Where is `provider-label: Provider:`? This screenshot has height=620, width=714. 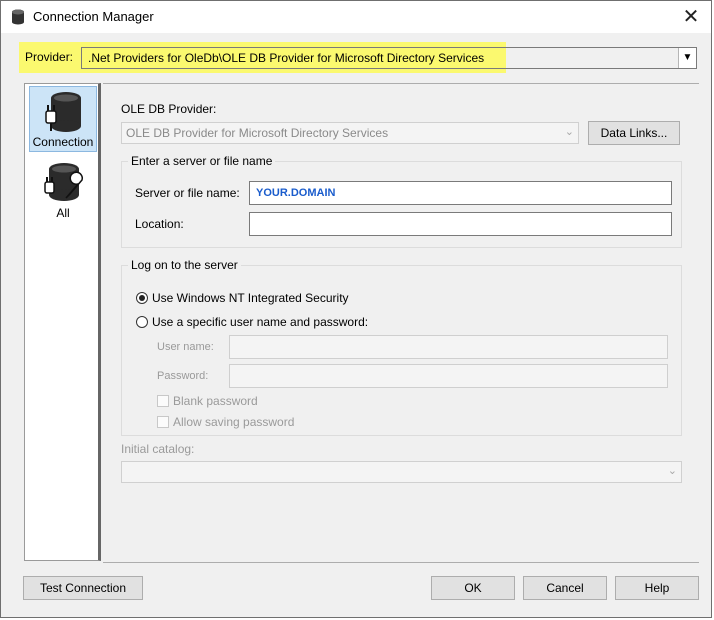 provider-label: Provider: is located at coordinates (49, 57).